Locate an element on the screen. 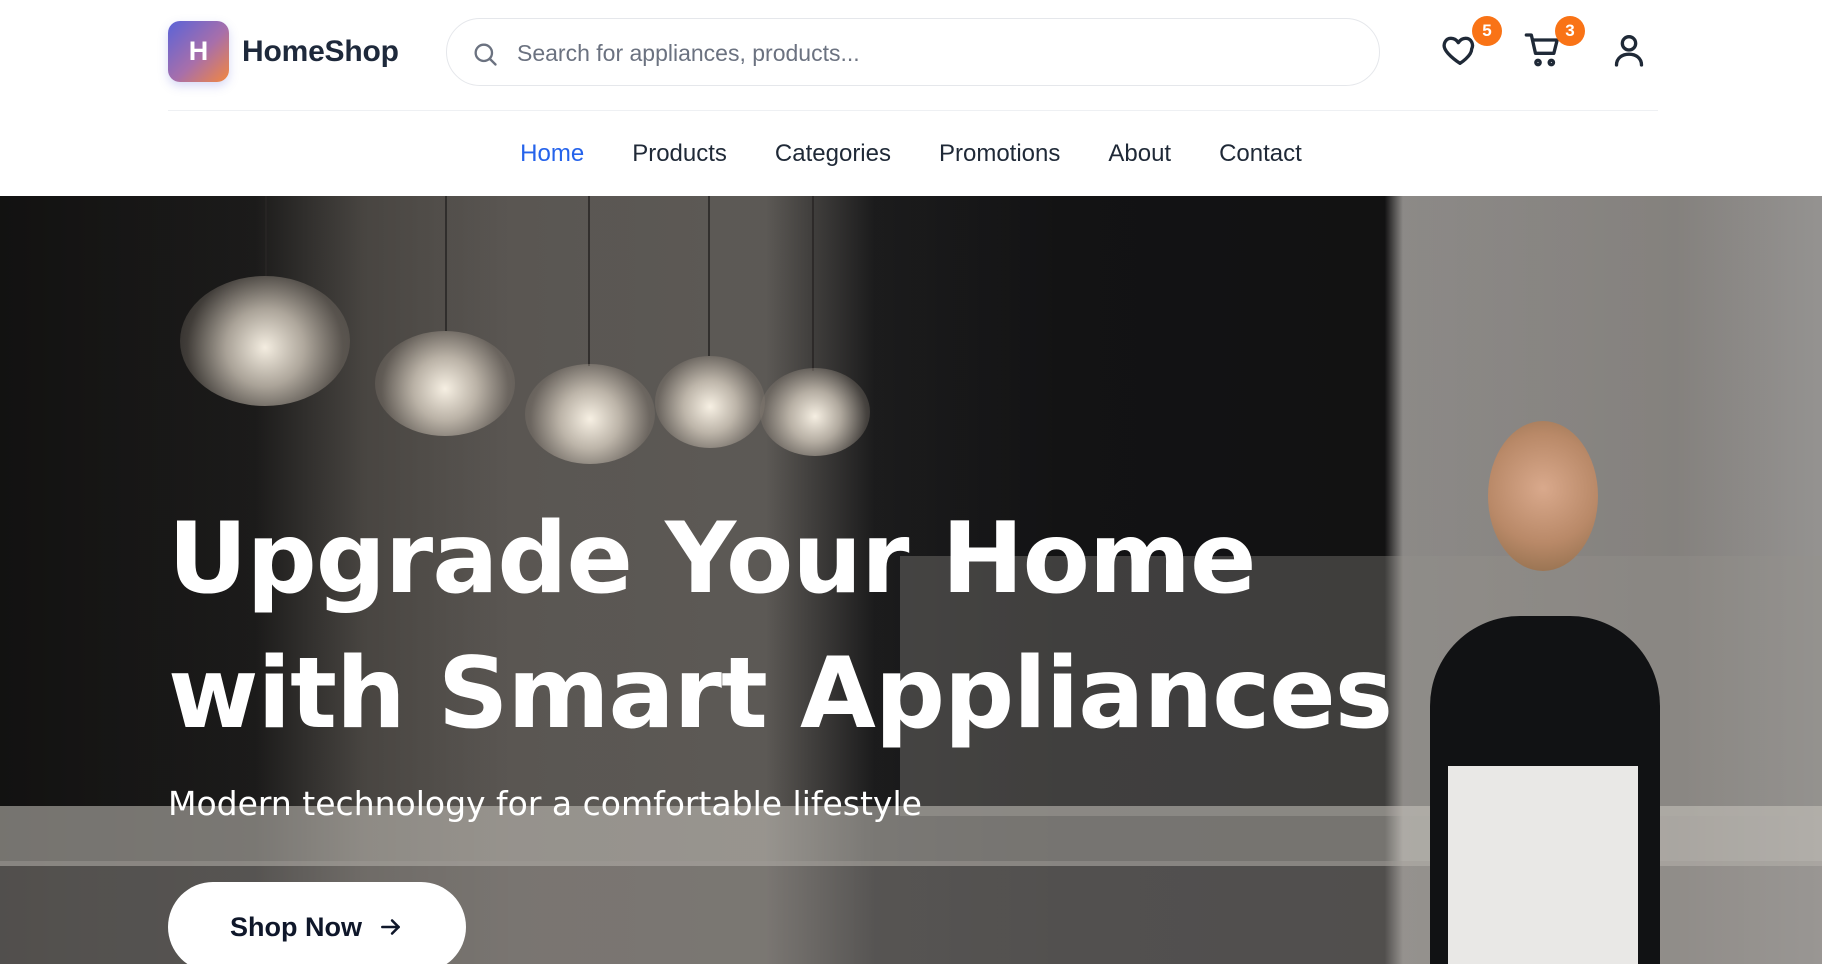 This screenshot has height=964, width=1822. nav-item-home: Home is located at coordinates (552, 154).